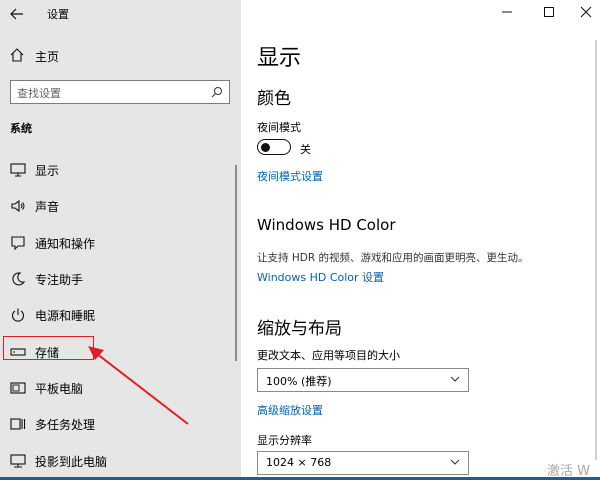 The height and width of the screenshot is (480, 600). What do you see at coordinates (65, 316) in the screenshot?
I see `sidebar-item-label: 电源和睡眠` at bounding box center [65, 316].